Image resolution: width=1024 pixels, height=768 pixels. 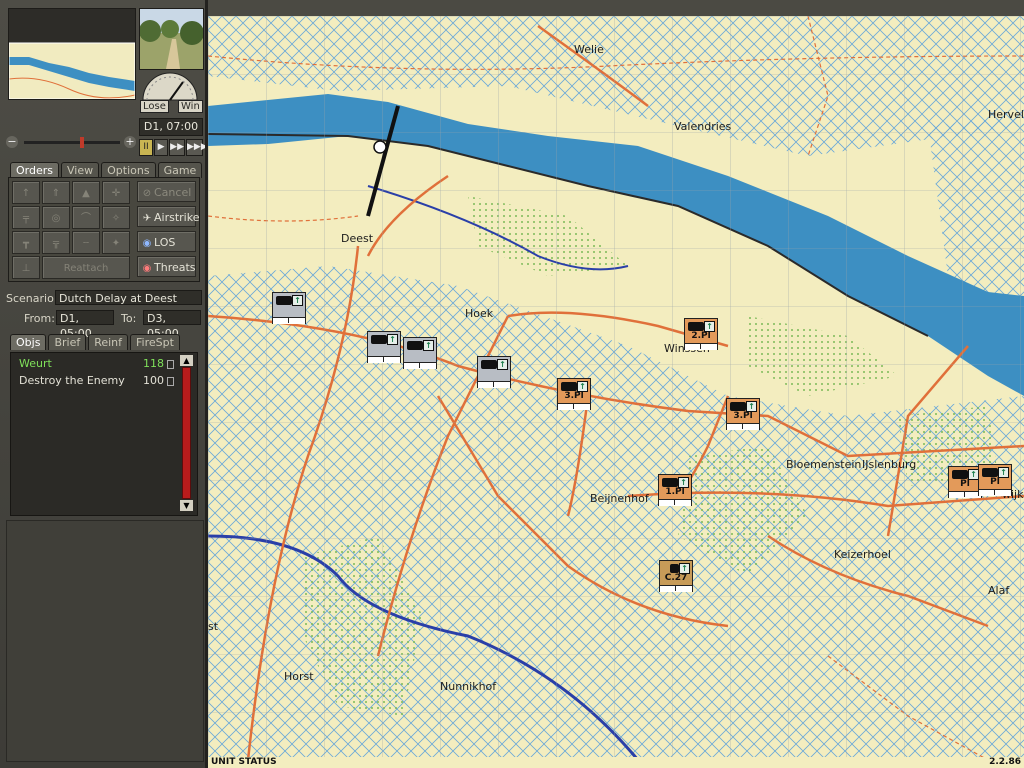 I want to click on unit-status-label: UNIT STATUS, so click(x=244, y=762).